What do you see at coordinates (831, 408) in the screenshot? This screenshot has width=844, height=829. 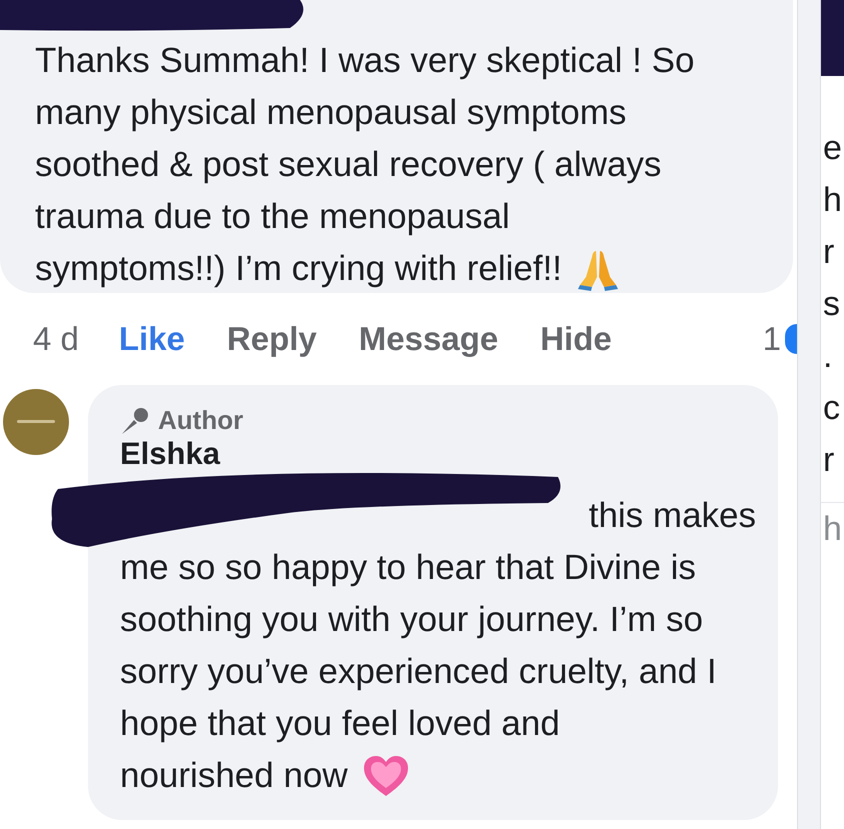 I see `text-fragment: c` at bounding box center [831, 408].